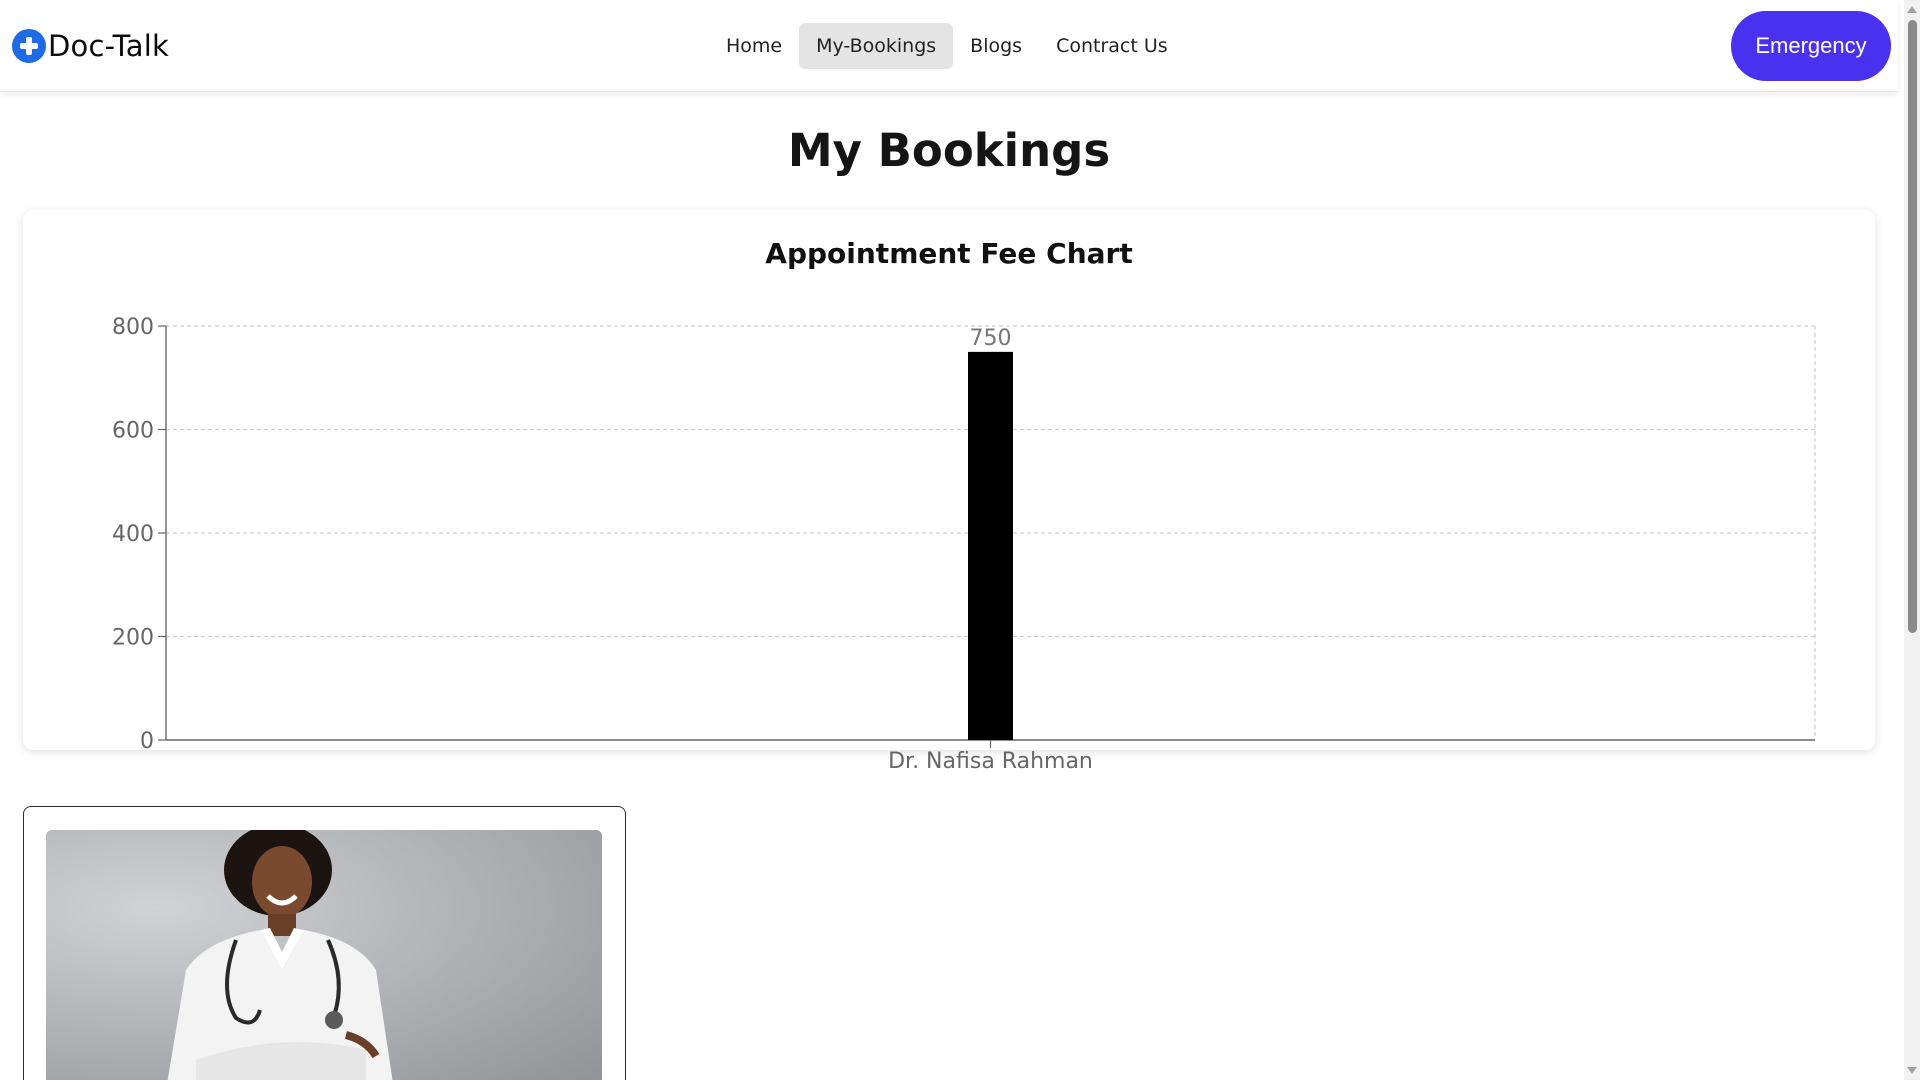 The image size is (1920, 1080). I want to click on scrollbar-thumb, so click(1912, 326).